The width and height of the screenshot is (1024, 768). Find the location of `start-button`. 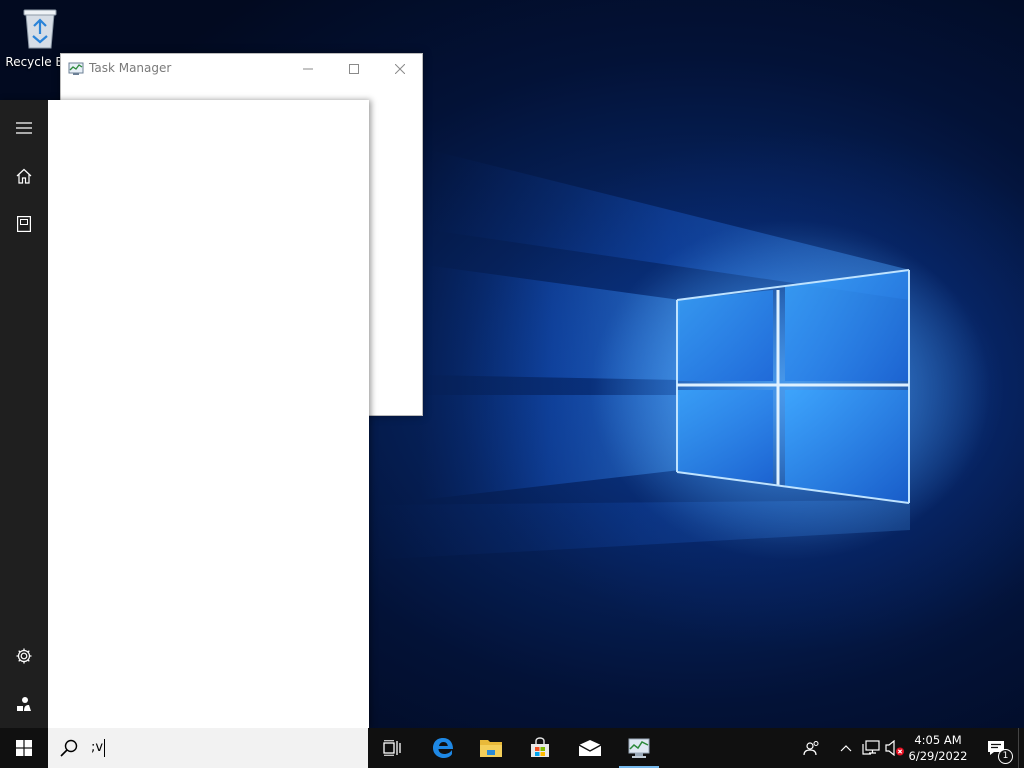

start-button is located at coordinates (24, 748).